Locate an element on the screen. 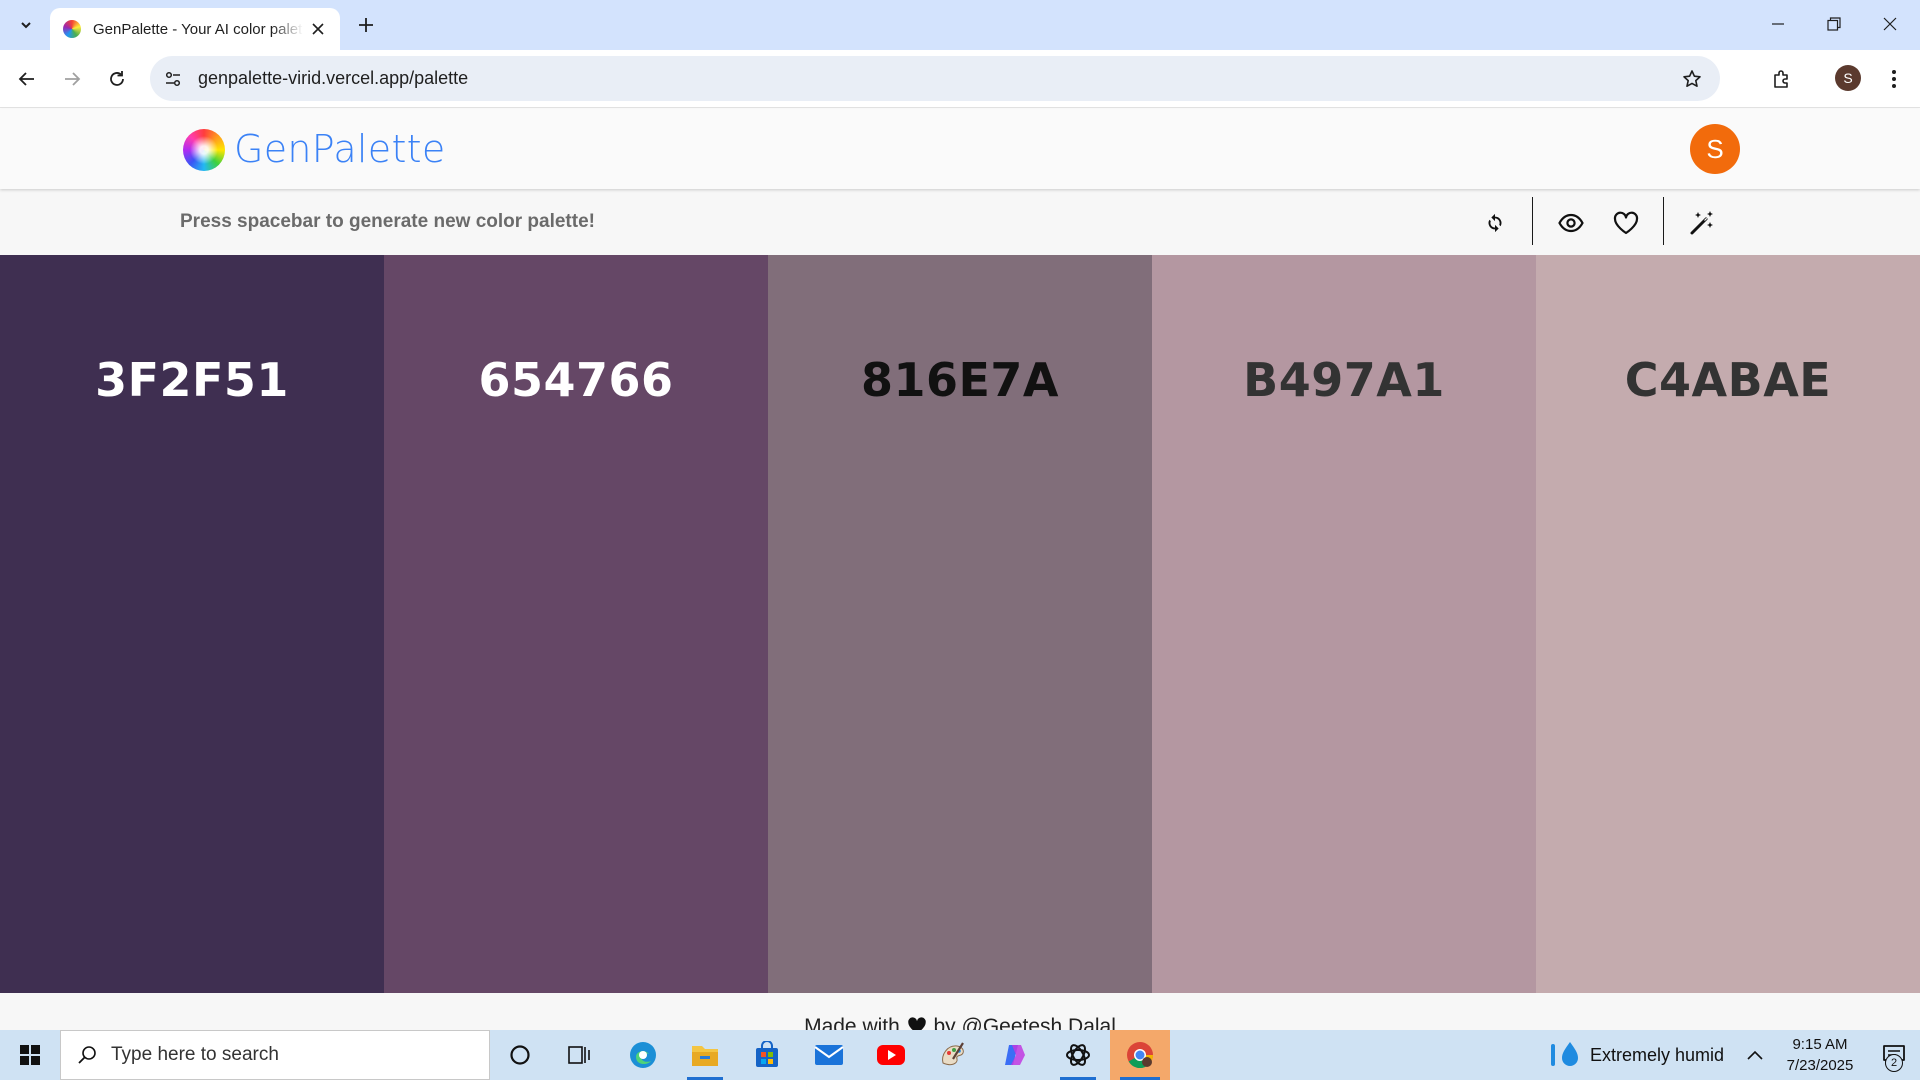 The height and width of the screenshot is (1080, 1920). store-taskbar-icon is located at coordinates (767, 1055).